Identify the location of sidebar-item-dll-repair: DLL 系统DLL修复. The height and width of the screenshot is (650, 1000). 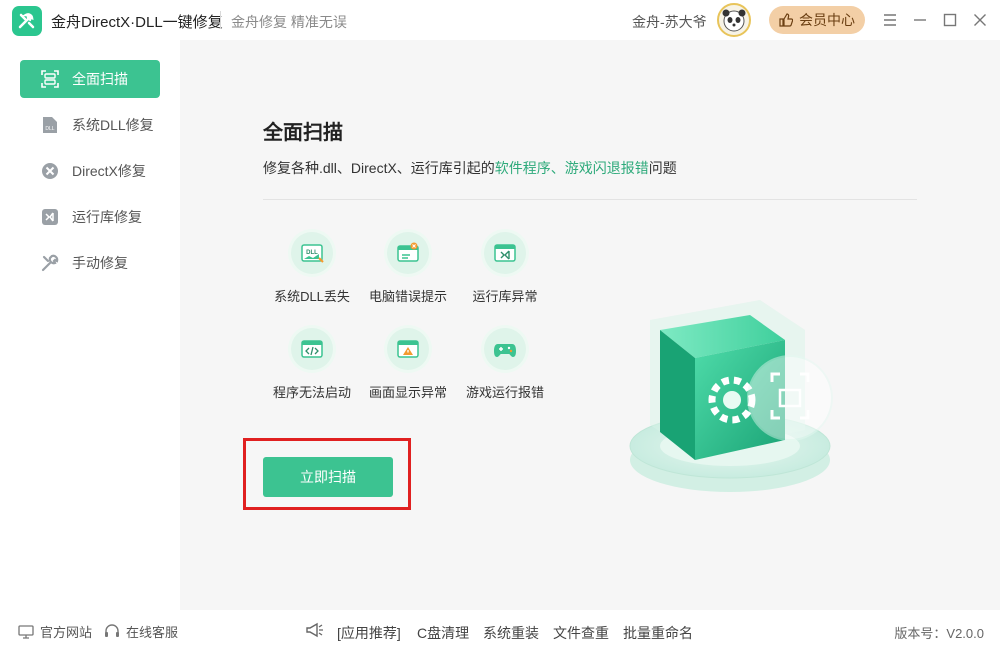
(90, 125).